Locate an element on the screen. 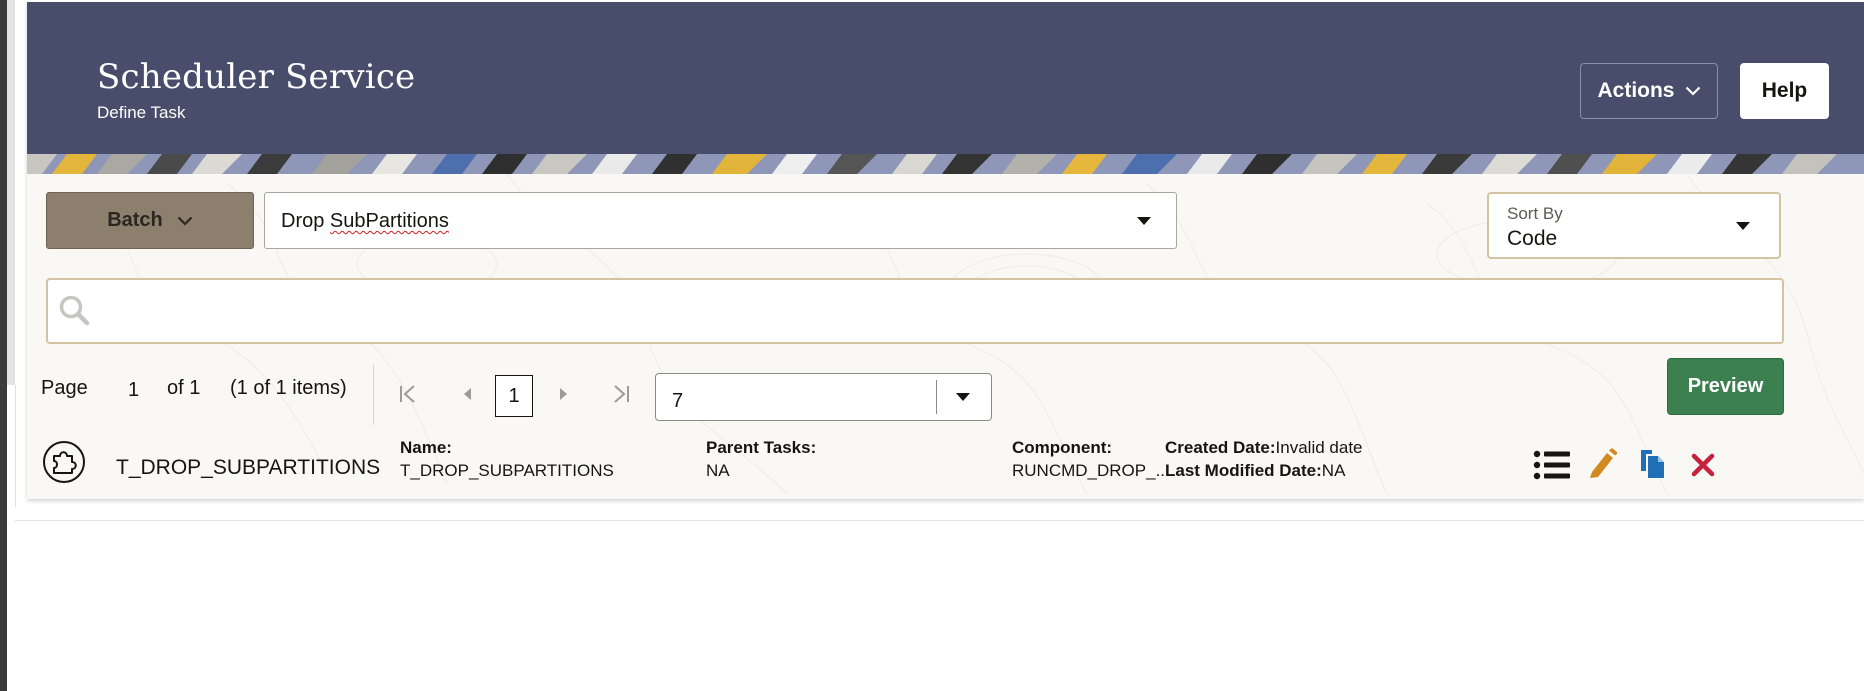  search-icon is located at coordinates (74, 310).